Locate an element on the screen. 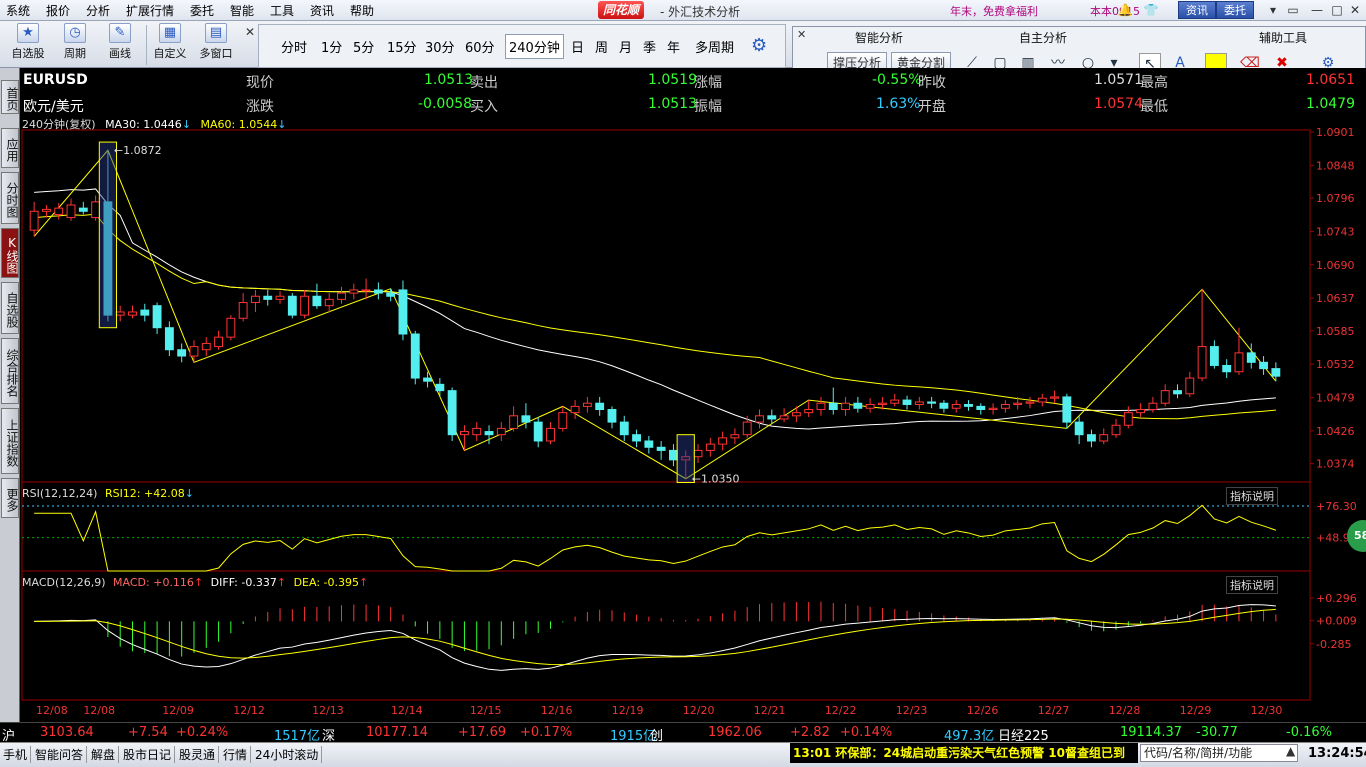  index-value: -30.77 is located at coordinates (1217, 732).